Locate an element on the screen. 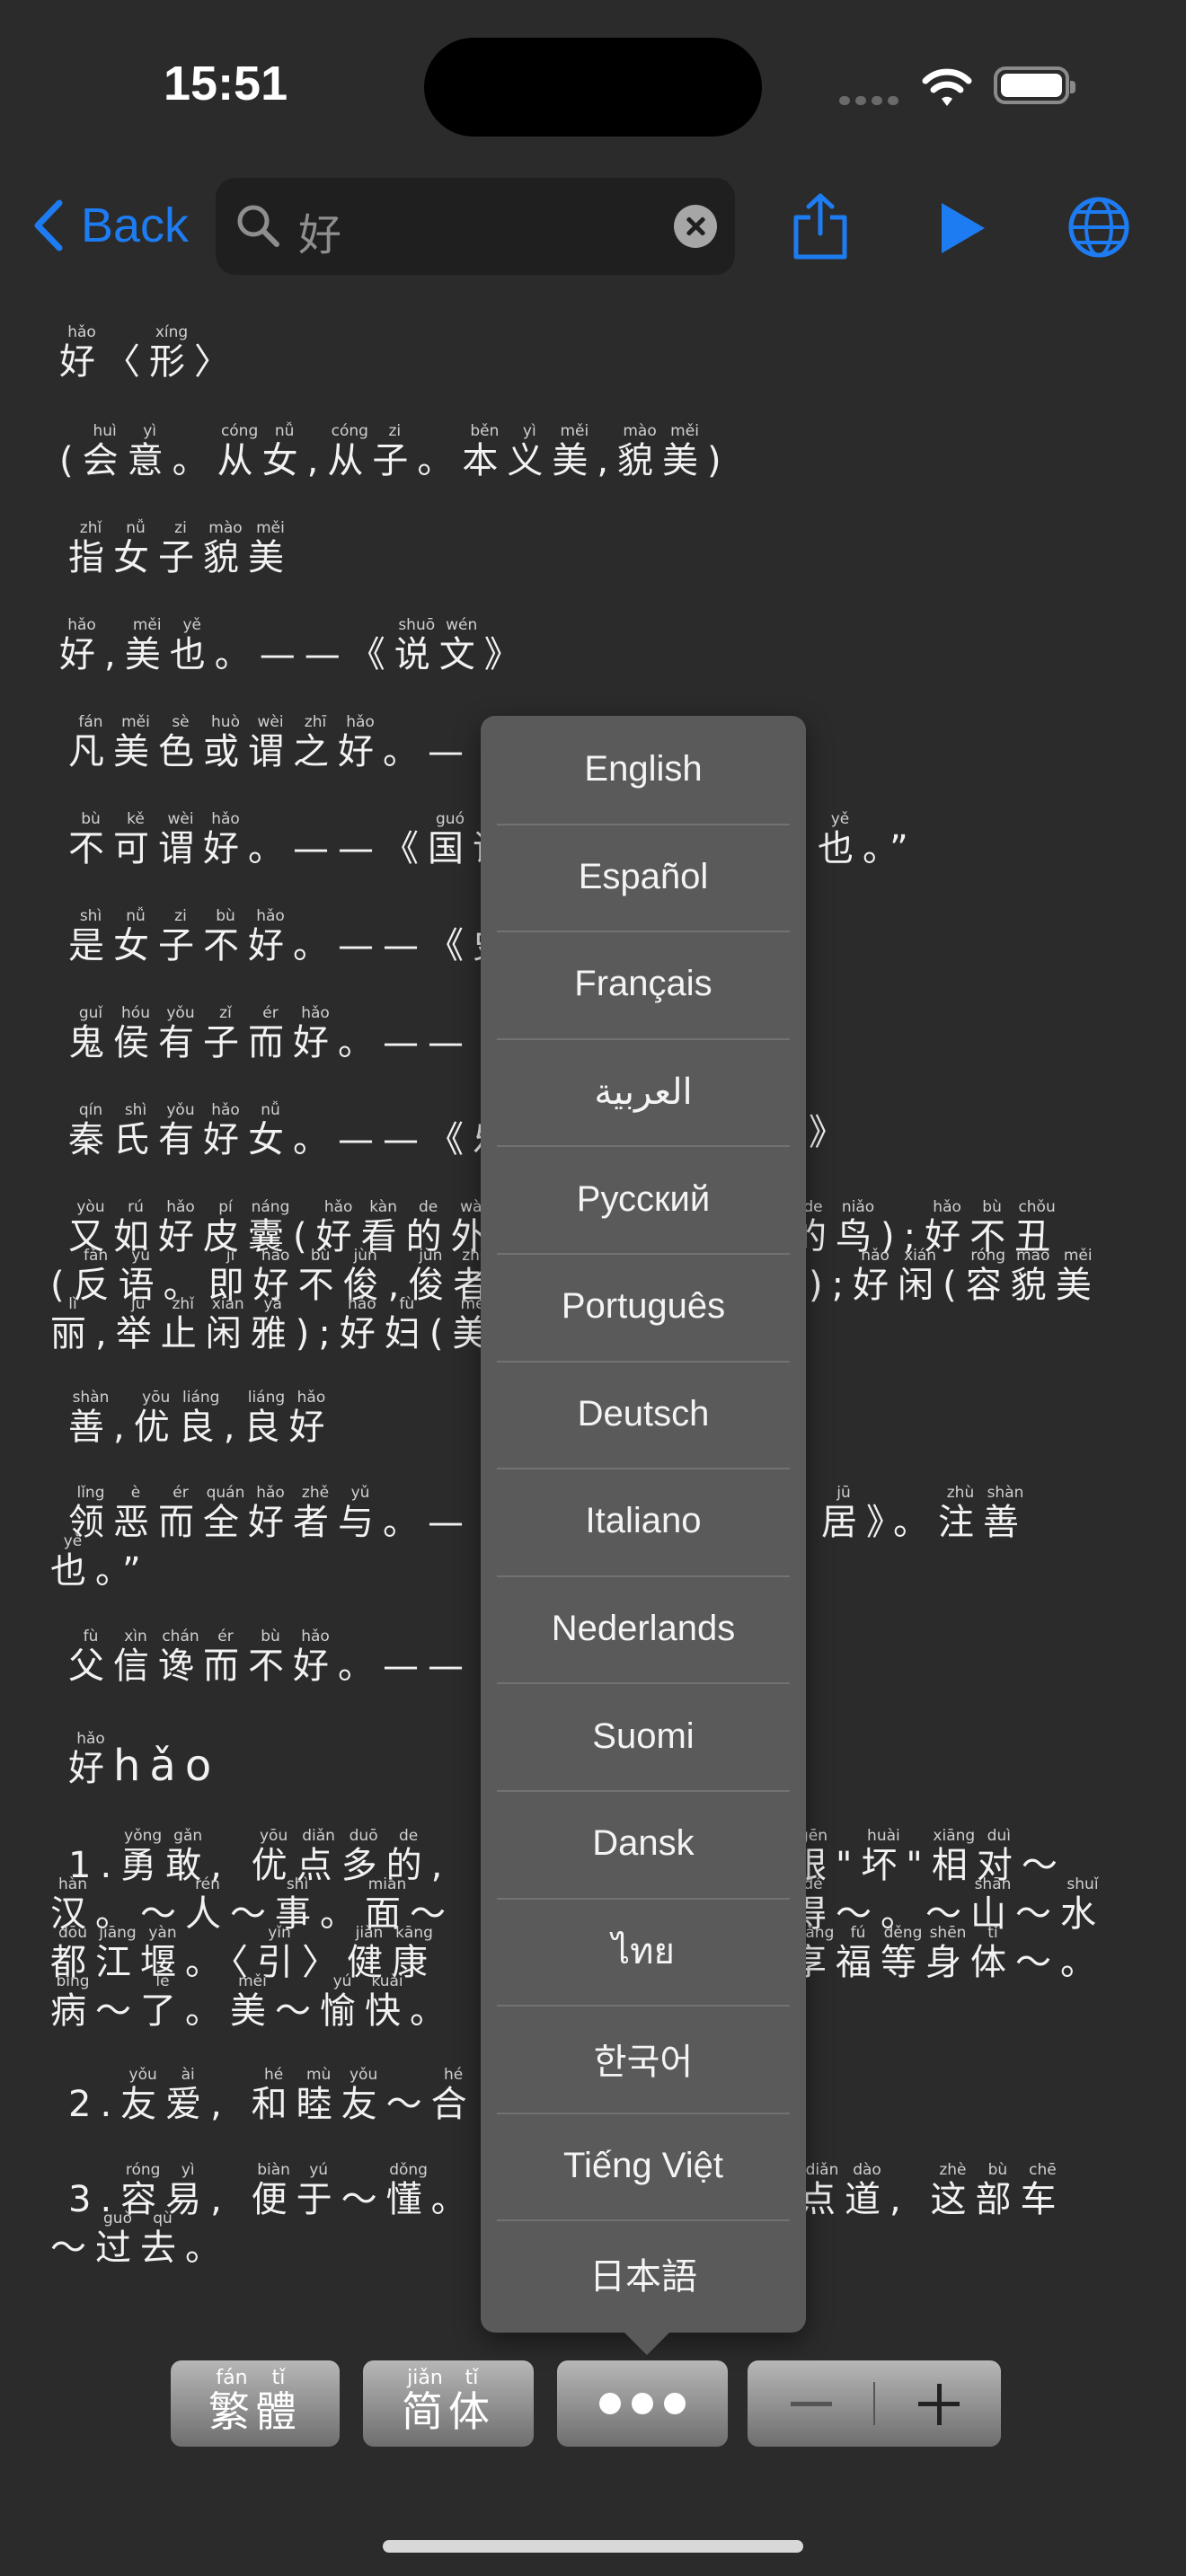 The width and height of the screenshot is (1186, 2576). menu-arrow is located at coordinates (647, 2343).